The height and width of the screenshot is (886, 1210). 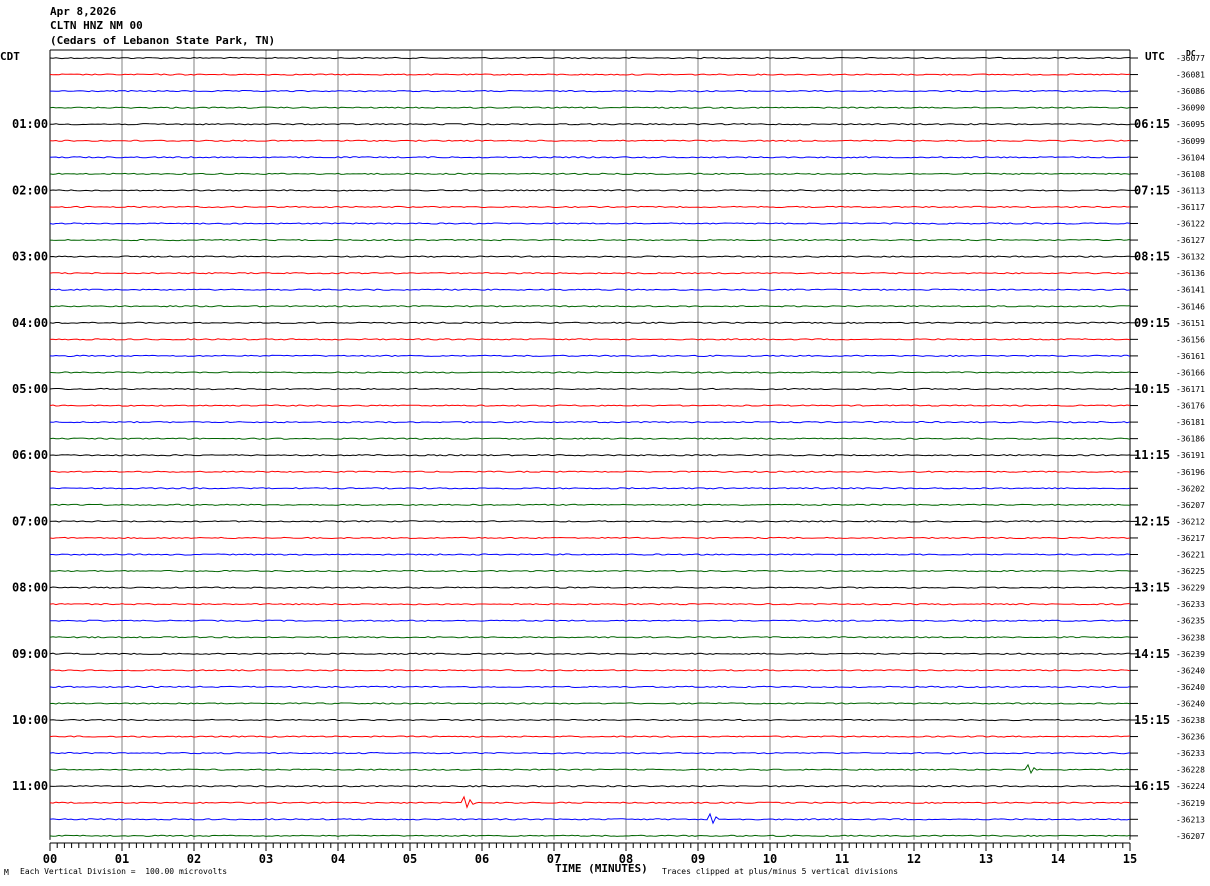 I want to click on dc-offset-label: -36113, so click(x=1190, y=190).